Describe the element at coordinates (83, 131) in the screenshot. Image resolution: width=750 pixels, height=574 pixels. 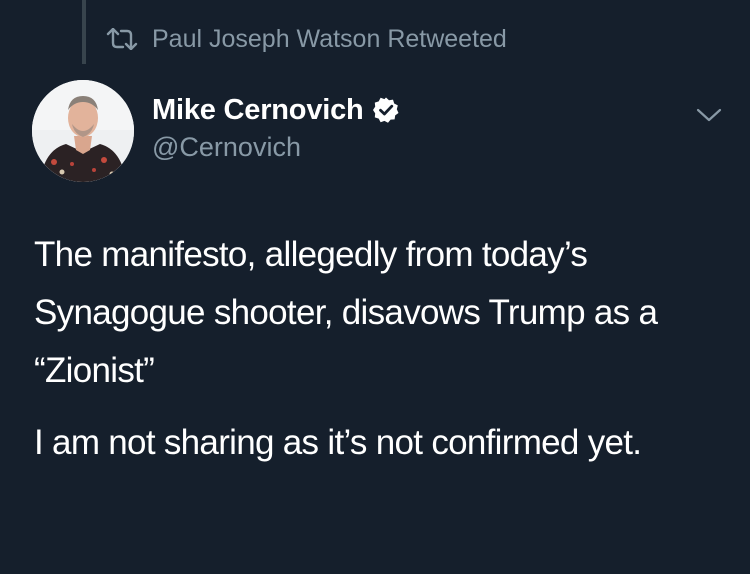
I see `avatar` at that location.